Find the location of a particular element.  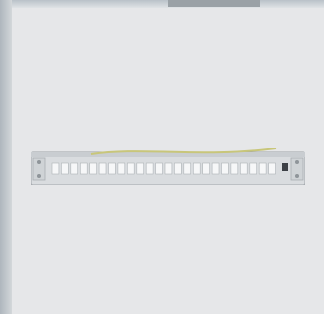

patch-panel-drawing is located at coordinates (168, 166).